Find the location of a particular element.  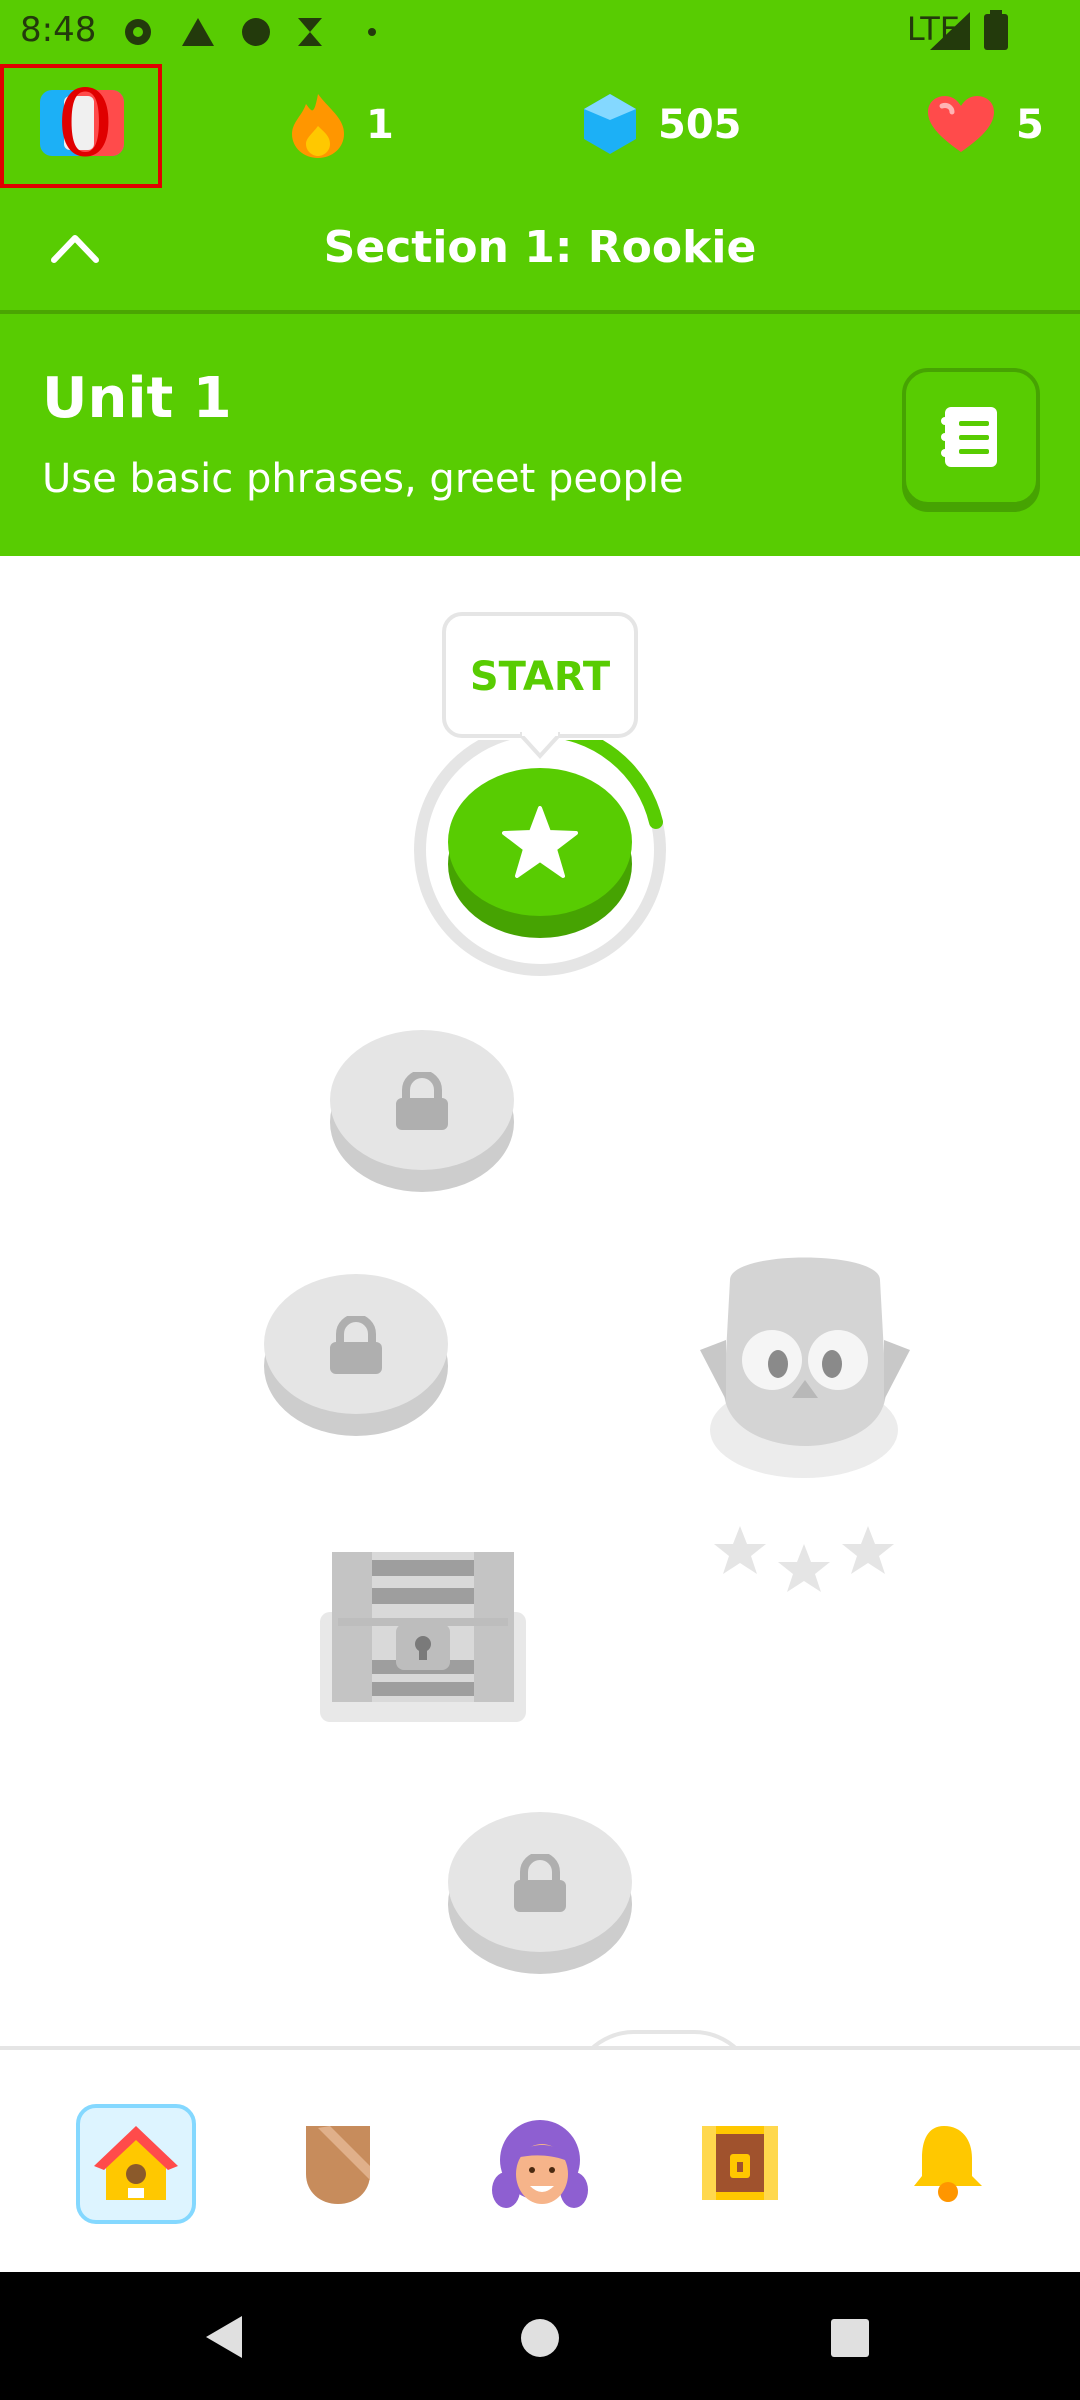

section-title: Section 1: Rookie is located at coordinates (540, 247).